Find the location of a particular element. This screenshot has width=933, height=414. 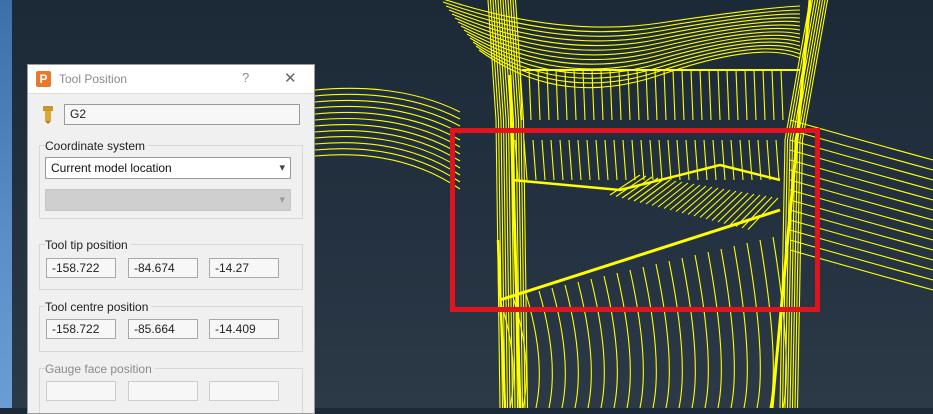

secondary-coordinate-select: ▾ is located at coordinates (168, 200).